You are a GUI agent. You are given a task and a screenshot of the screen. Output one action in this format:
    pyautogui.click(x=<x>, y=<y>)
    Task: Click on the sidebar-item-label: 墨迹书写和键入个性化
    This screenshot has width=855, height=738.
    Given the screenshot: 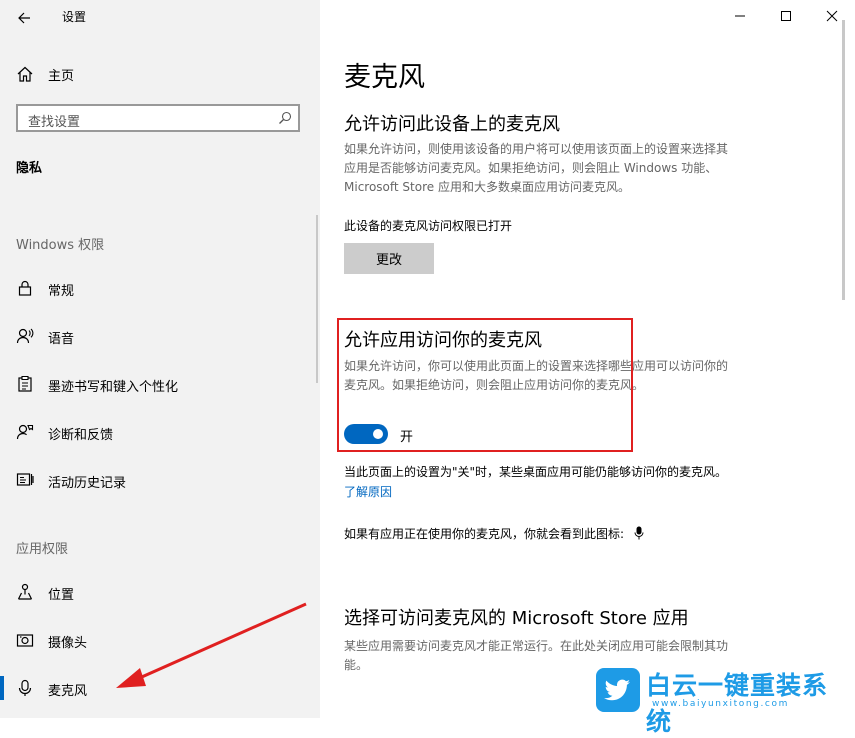 What is the action you would take?
    pyautogui.click(x=113, y=387)
    